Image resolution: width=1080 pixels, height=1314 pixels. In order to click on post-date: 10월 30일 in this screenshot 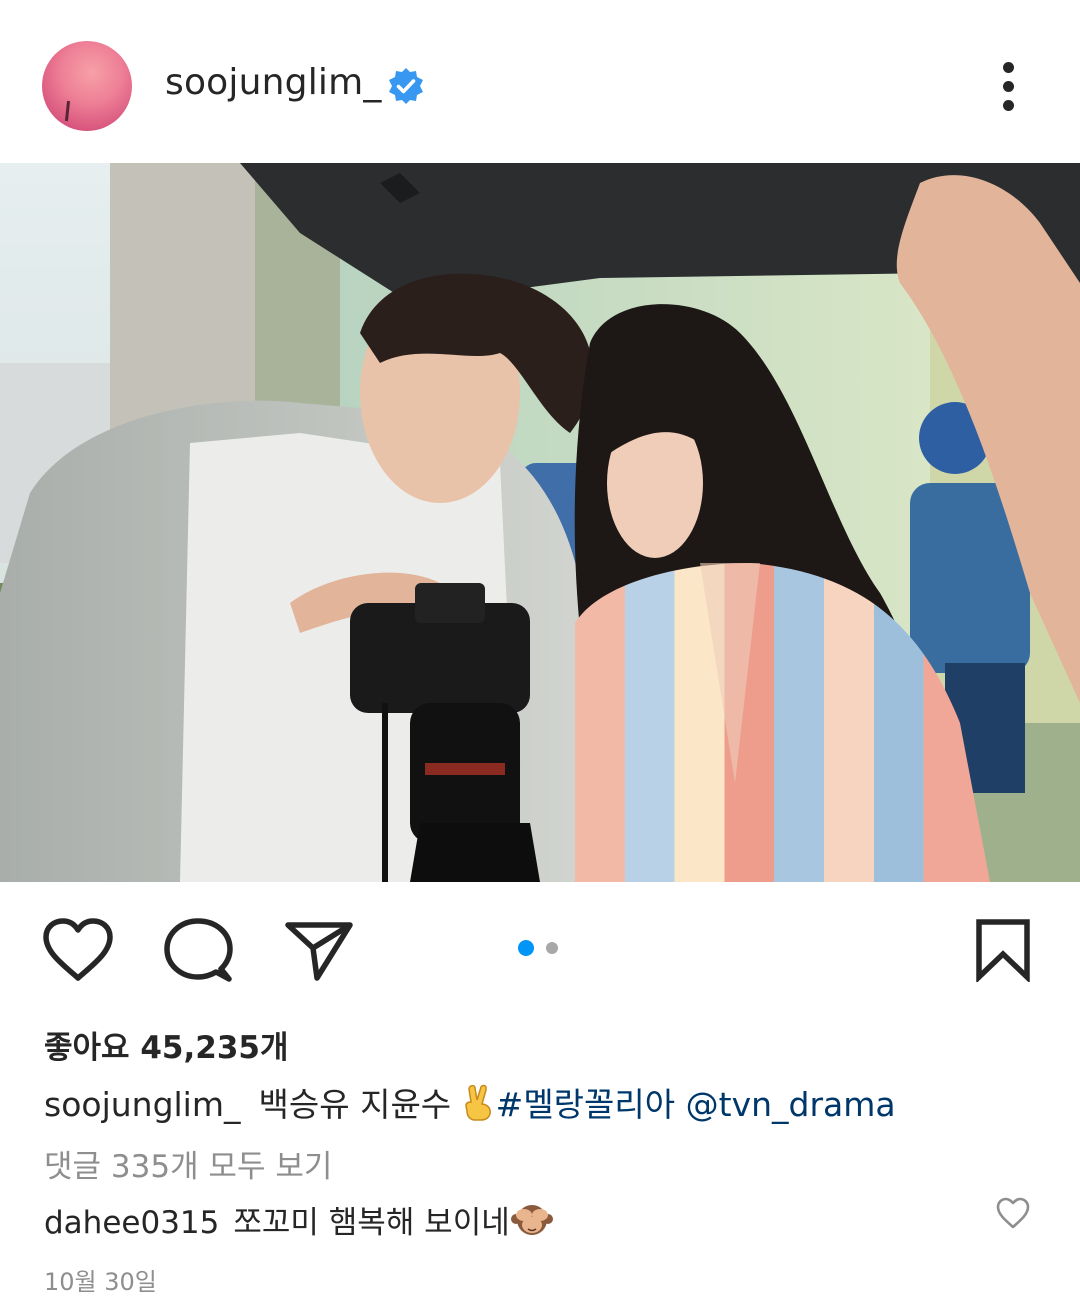, I will do `click(100, 1282)`.